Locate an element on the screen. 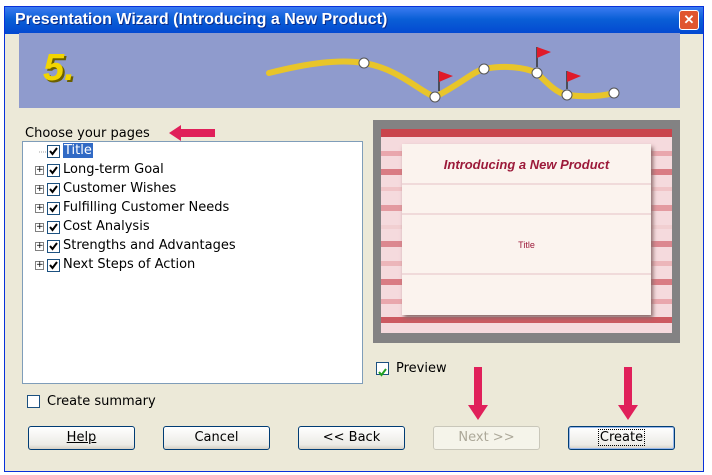 The width and height of the screenshot is (712, 475). tree-item: Title is located at coordinates (188, 152).